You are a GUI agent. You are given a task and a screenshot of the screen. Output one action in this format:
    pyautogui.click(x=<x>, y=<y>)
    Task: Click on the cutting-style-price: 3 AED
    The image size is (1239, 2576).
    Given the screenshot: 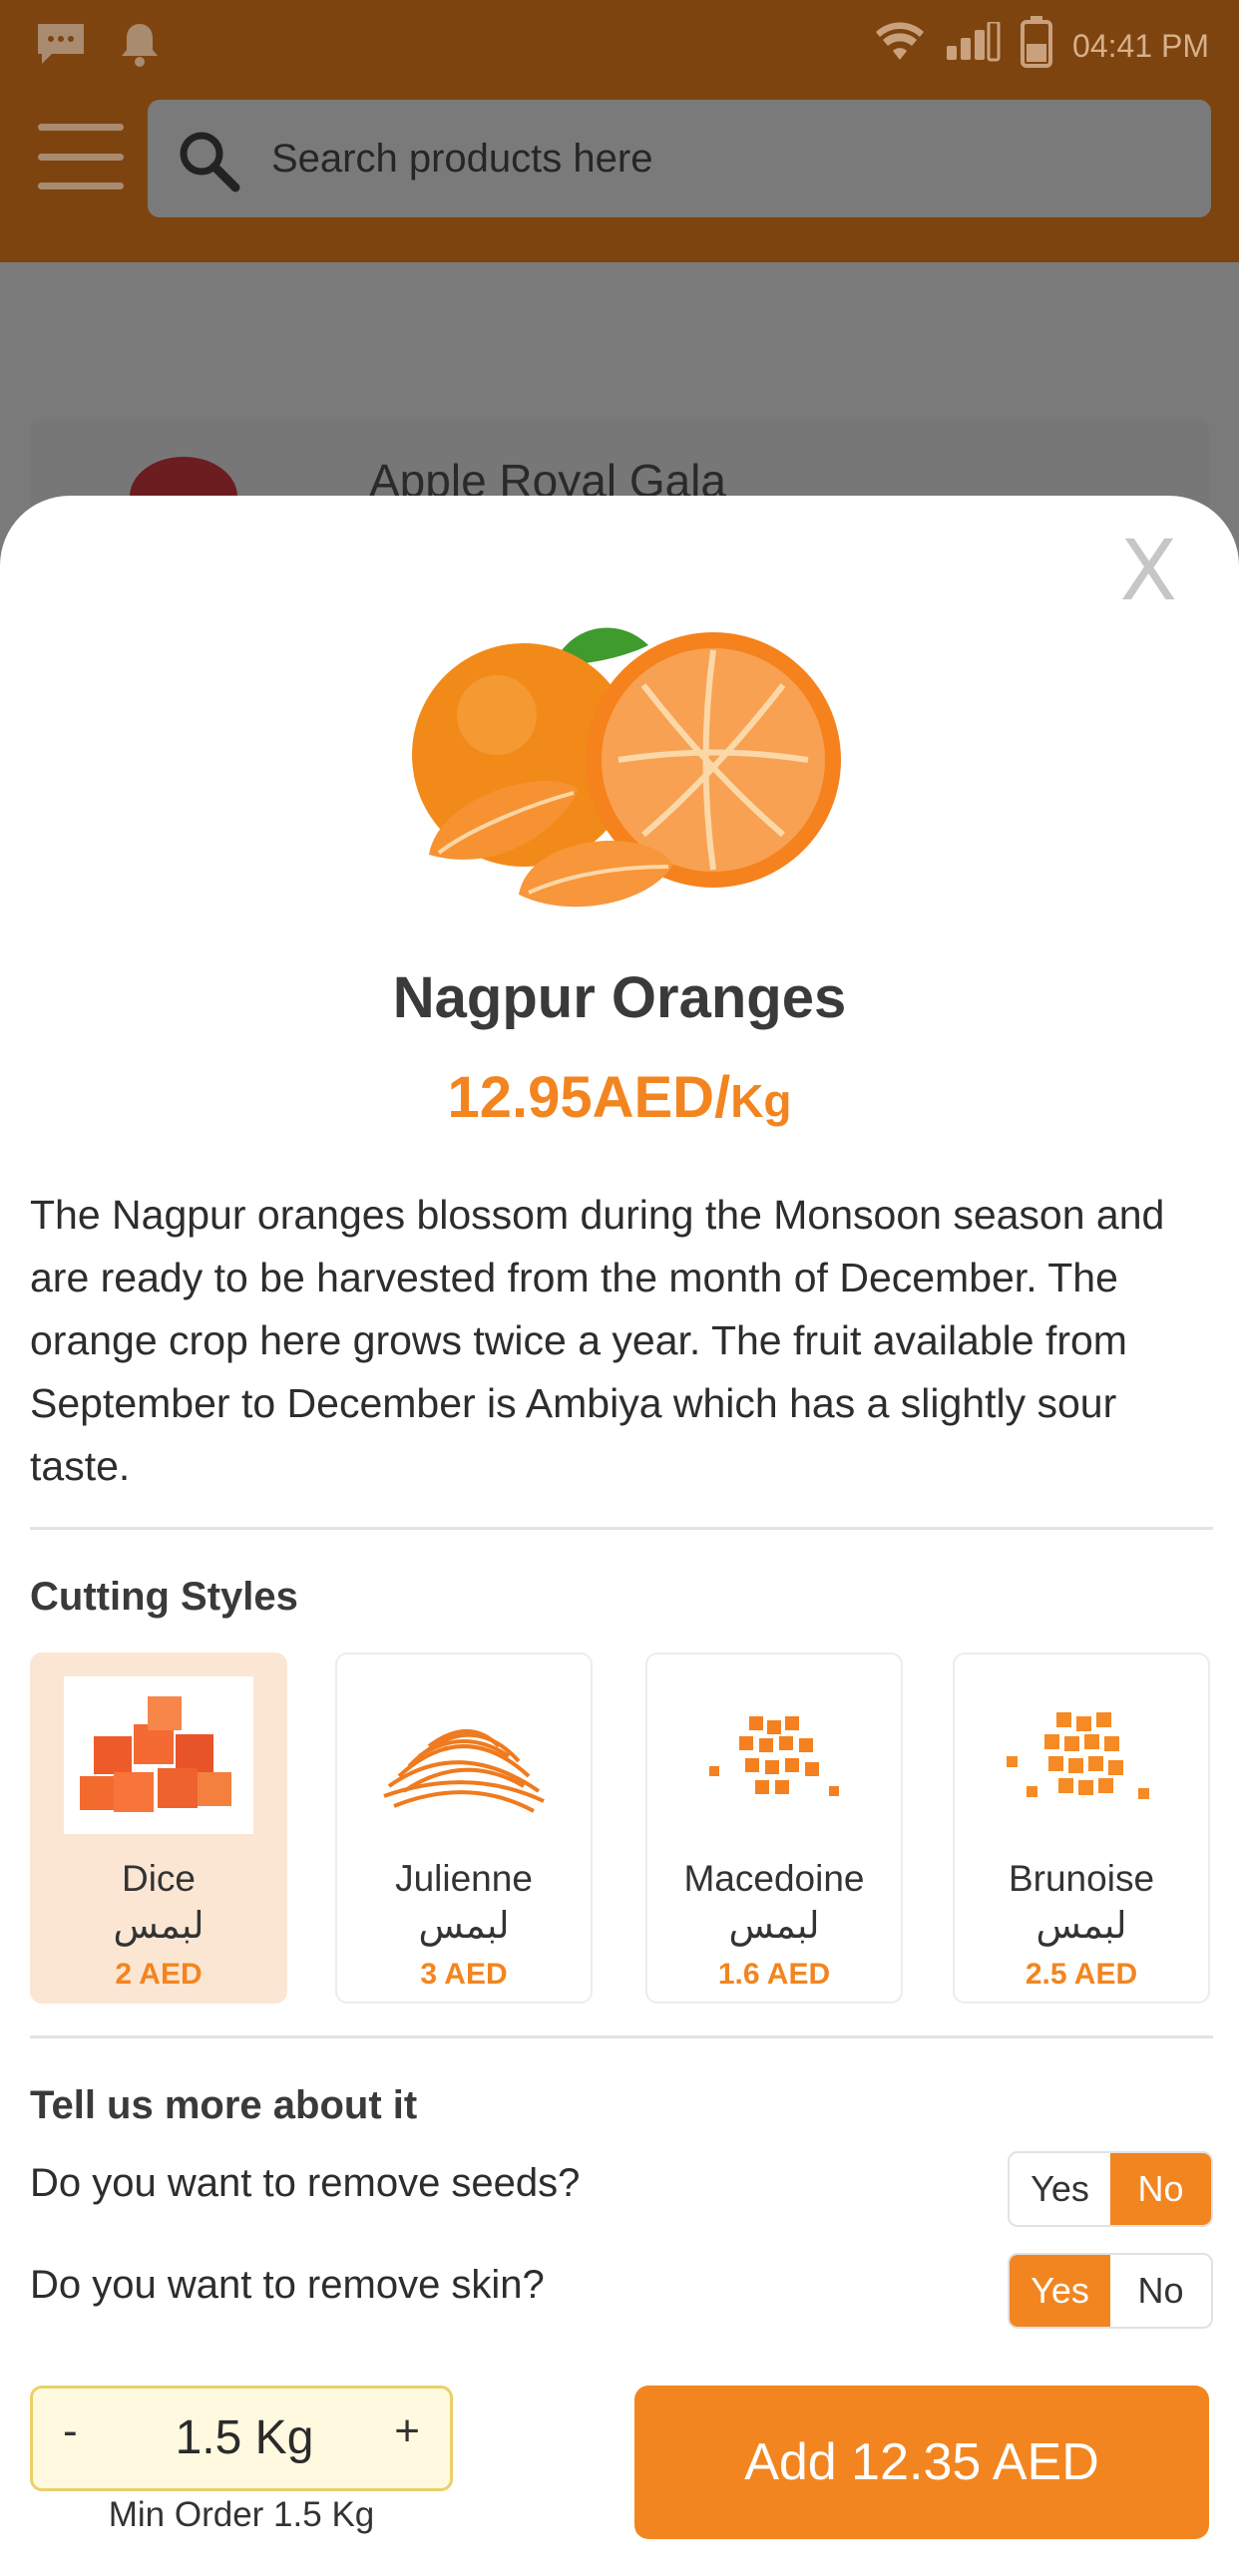 What is the action you would take?
    pyautogui.click(x=464, y=1975)
    